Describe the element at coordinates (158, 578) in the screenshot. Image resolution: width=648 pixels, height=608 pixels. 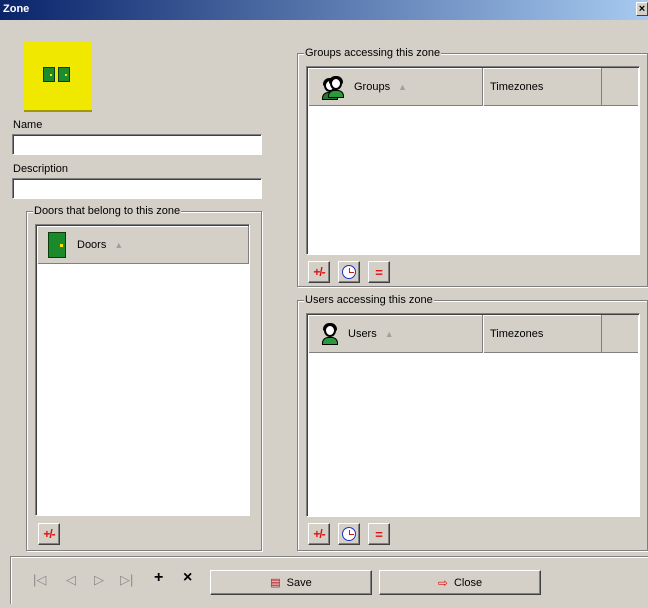
I see `nav-add-button: +` at that location.